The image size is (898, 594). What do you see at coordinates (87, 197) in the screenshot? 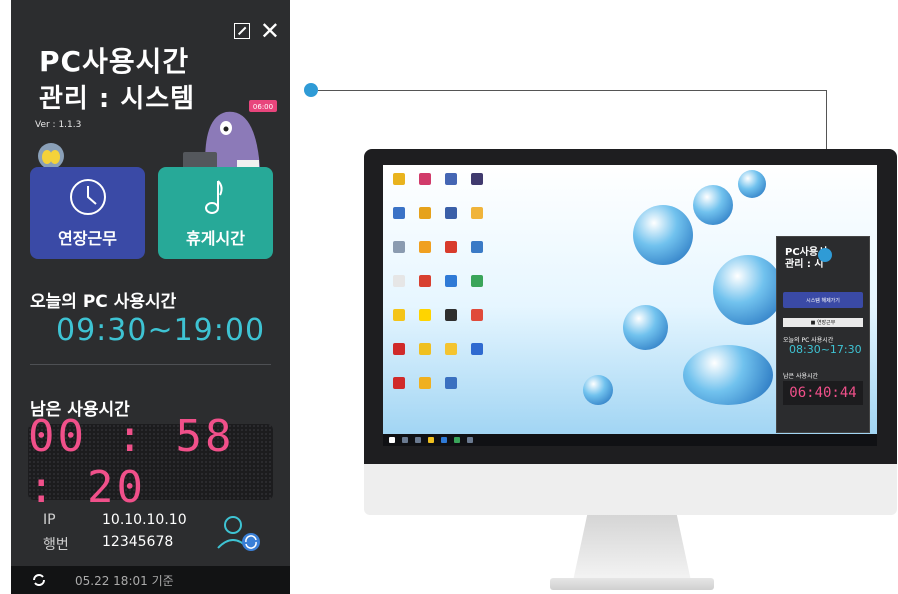
I see `clock-icon` at bounding box center [87, 197].